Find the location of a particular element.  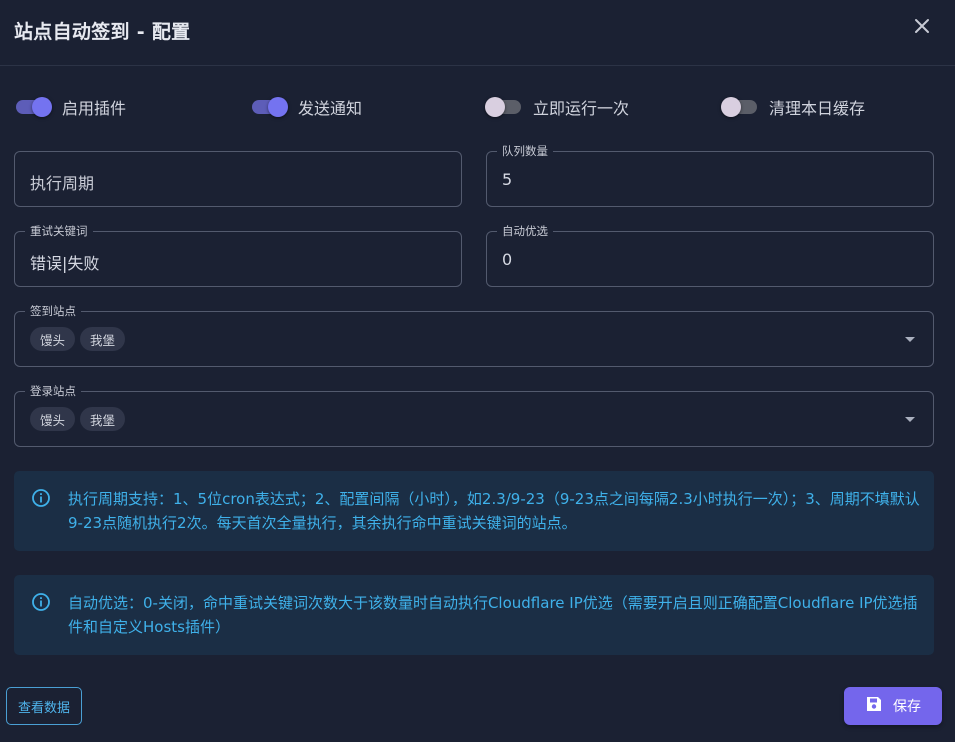

login-sites-select: 登录站点 馒头 我堡 is located at coordinates (474, 415).